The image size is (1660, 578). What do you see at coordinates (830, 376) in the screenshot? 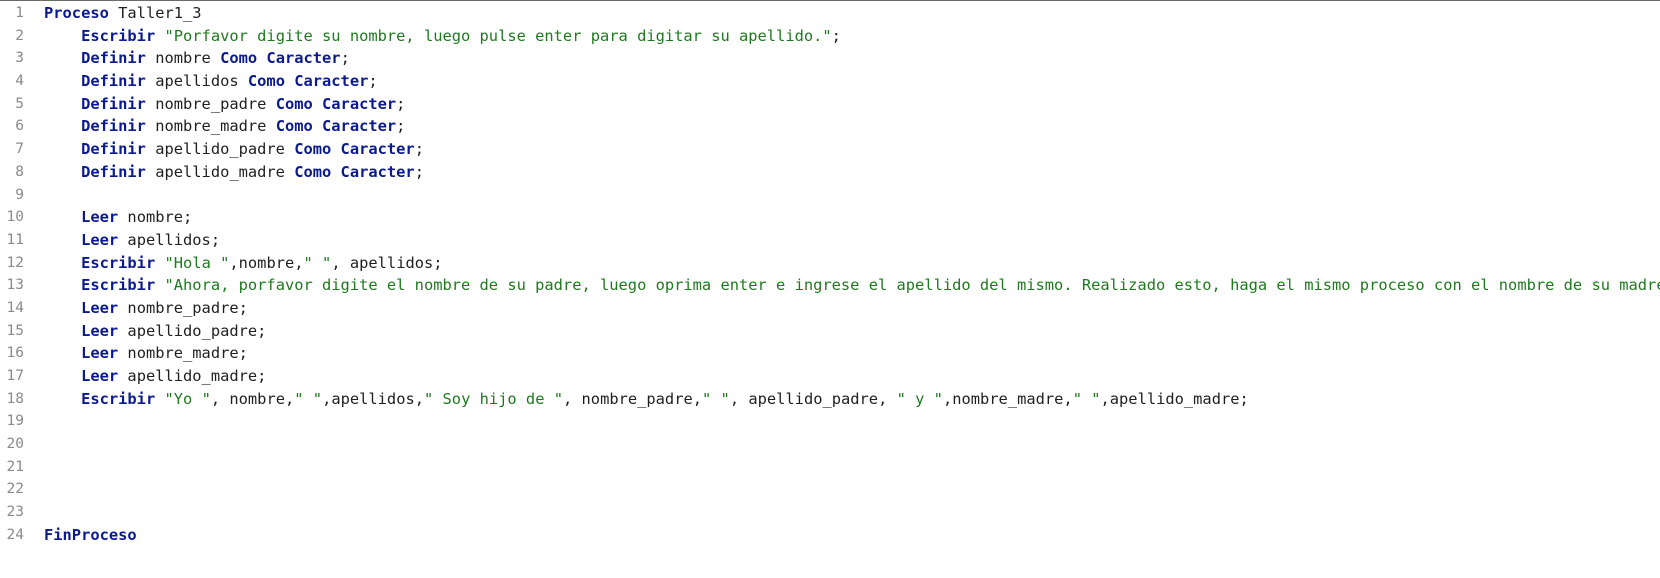
I see `code-line: 17 Leer apellido_madre;` at bounding box center [830, 376].